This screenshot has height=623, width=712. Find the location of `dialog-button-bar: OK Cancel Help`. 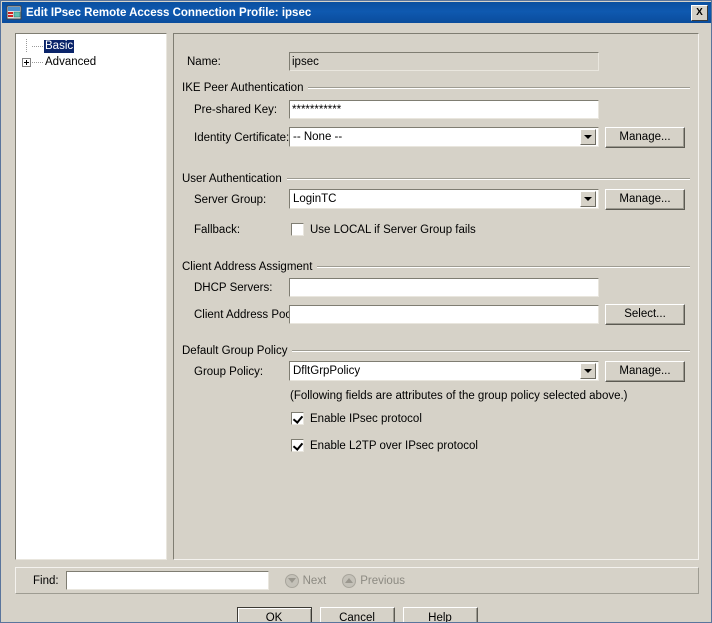

dialog-button-bar: OK Cancel Help is located at coordinates (356, 614).